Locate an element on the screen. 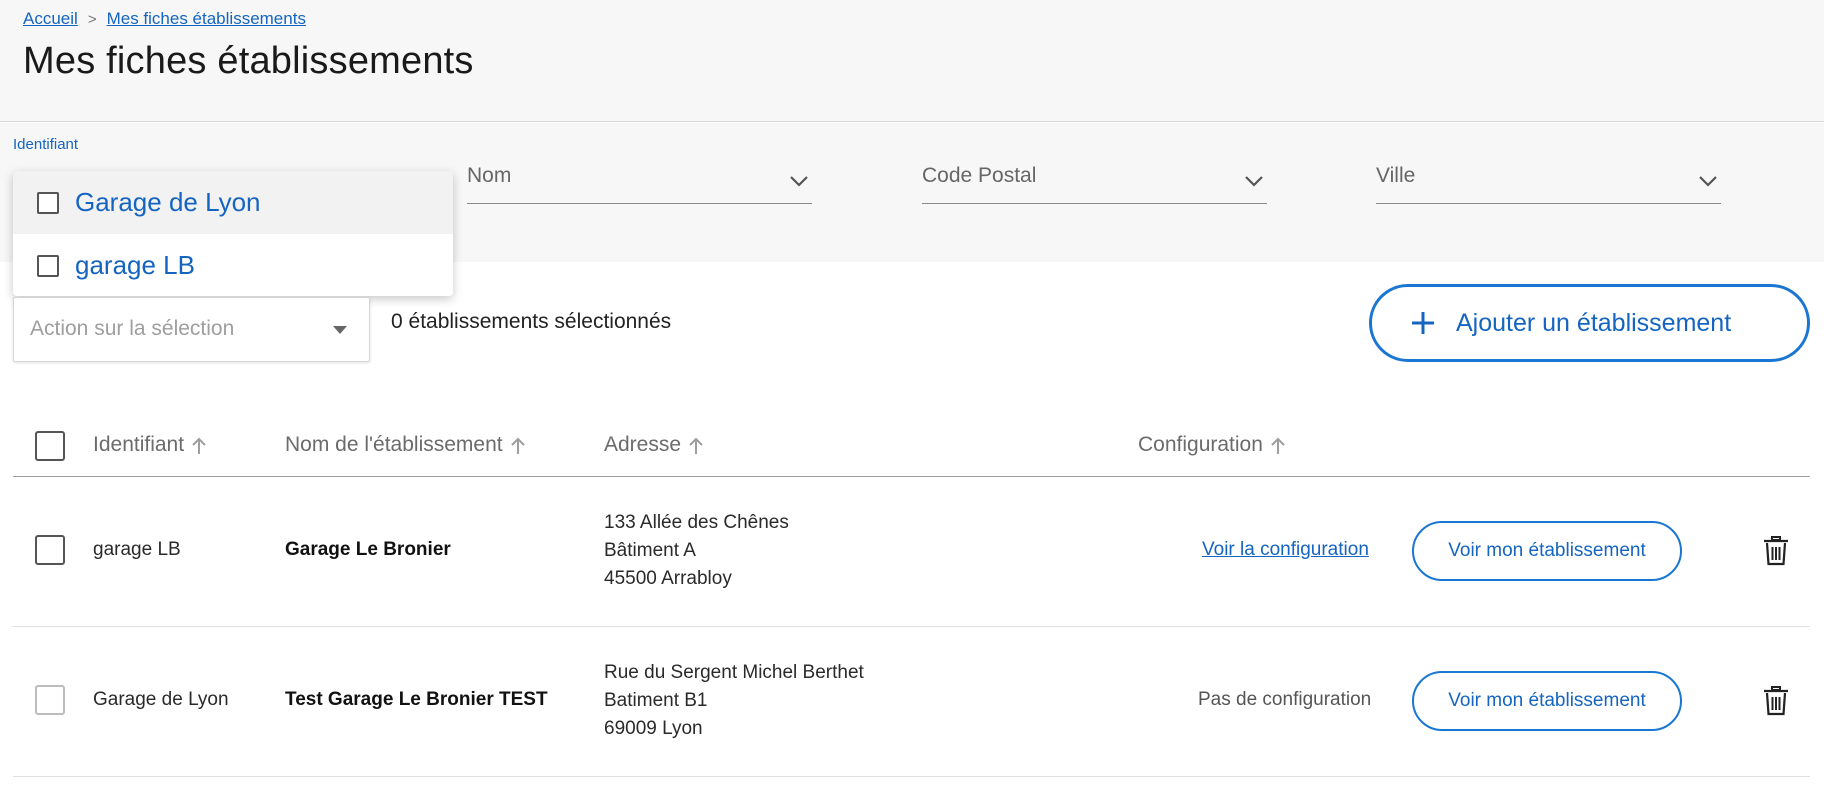 Image resolution: width=1824 pixels, height=787 pixels. address-line: Batiment B1 is located at coordinates (656, 700).